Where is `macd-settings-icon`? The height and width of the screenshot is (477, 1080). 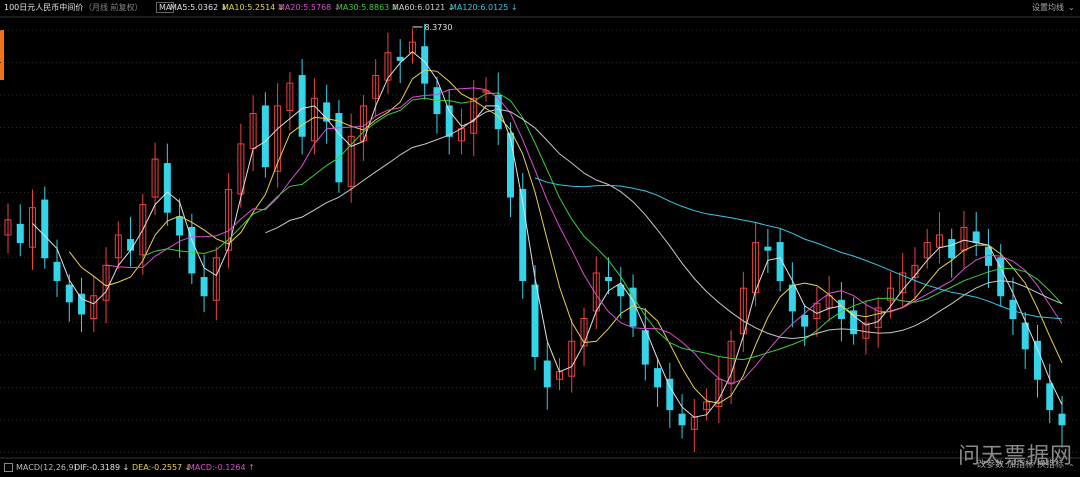 macd-settings-icon is located at coordinates (8, 467).